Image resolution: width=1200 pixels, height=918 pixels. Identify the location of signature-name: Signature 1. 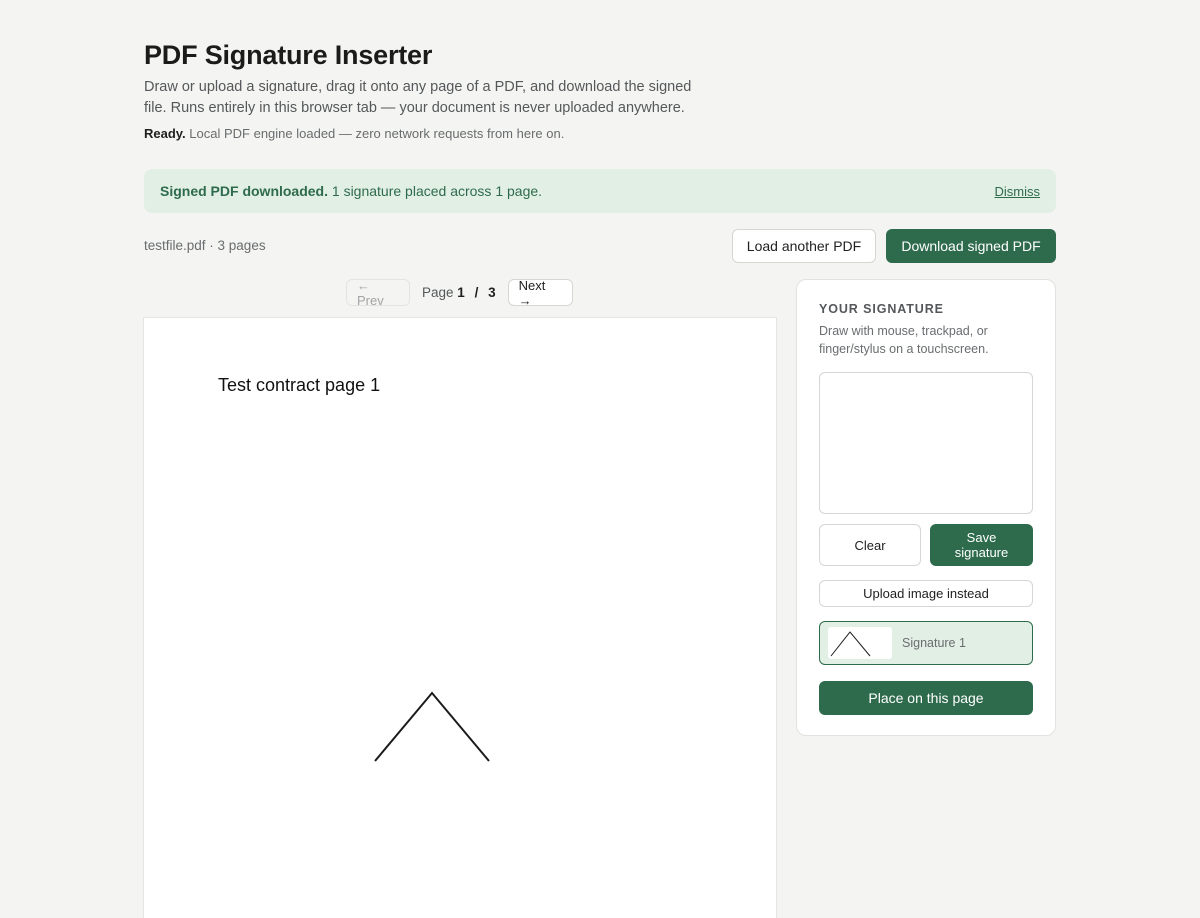
(934, 643).